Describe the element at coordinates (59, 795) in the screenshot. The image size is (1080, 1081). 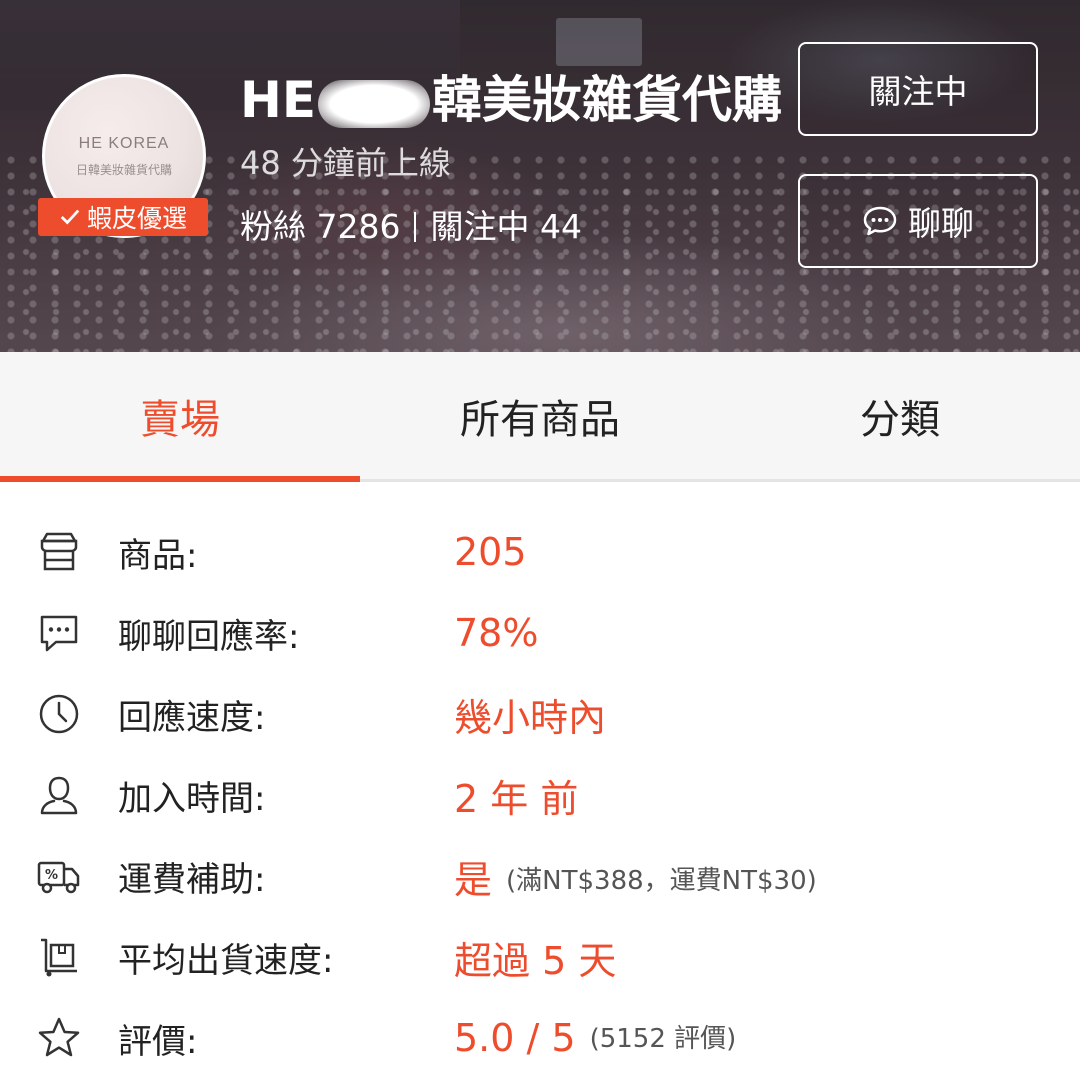
I see `user-icon` at that location.